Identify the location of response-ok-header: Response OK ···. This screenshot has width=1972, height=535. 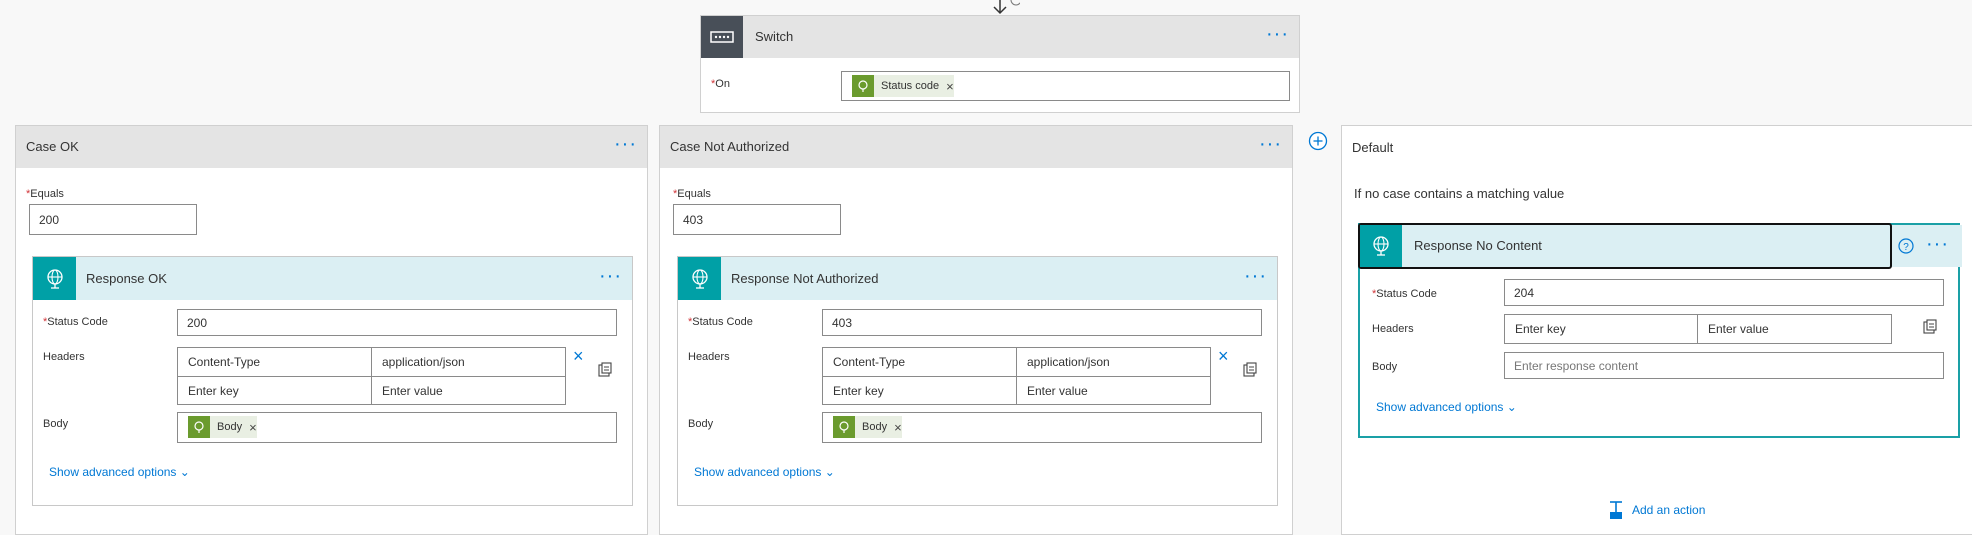
(332, 278).